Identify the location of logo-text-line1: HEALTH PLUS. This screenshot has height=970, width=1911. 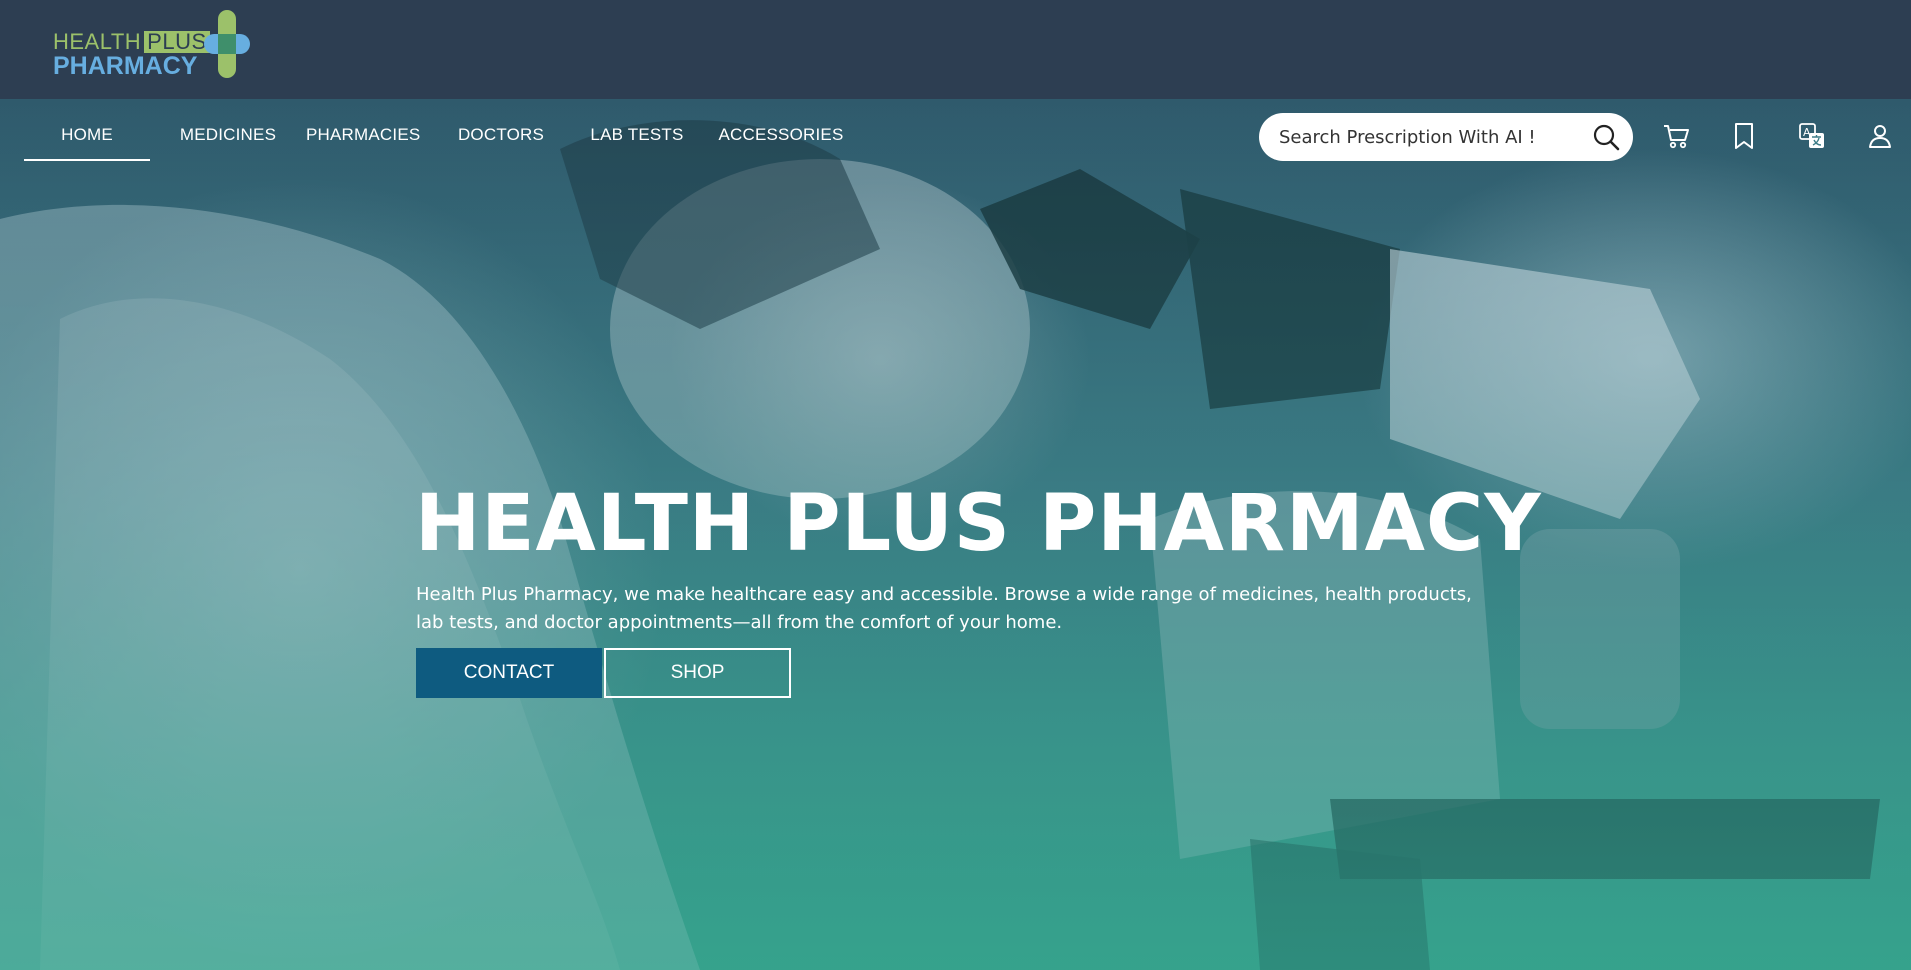
(131, 42).